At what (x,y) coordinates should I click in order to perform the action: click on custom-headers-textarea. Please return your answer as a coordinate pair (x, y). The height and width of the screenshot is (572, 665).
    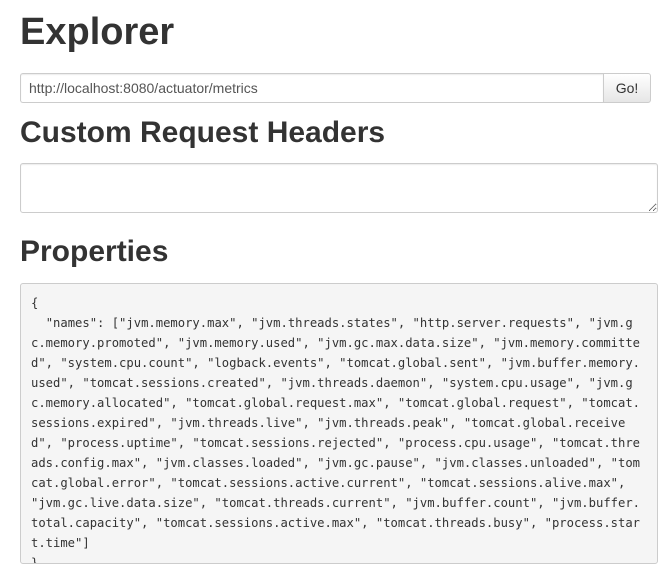
    Looking at the image, I should click on (339, 188).